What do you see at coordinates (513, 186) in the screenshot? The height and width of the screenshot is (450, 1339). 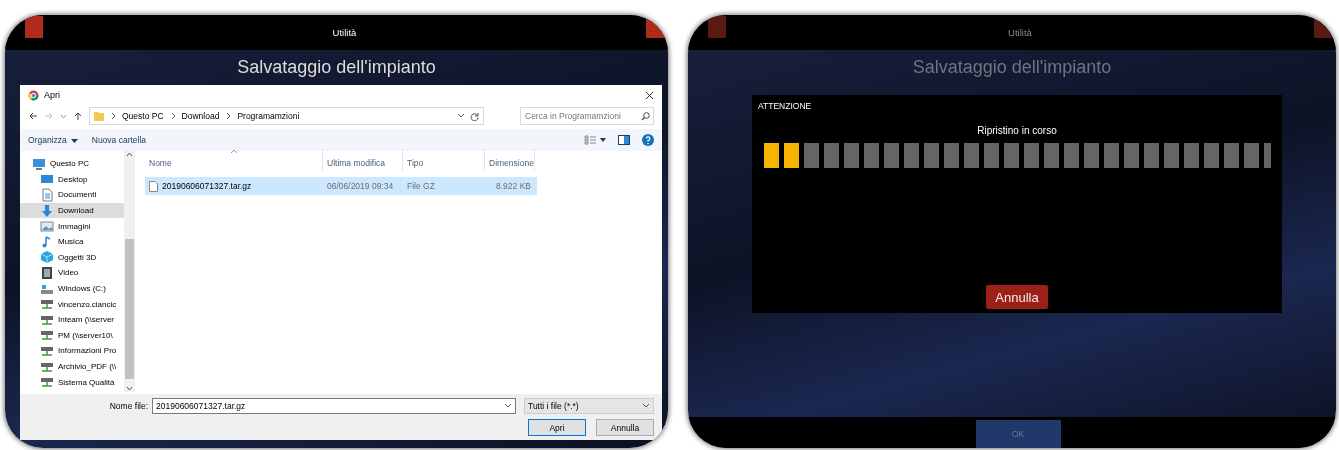 I see `file-cell: 8.922 KB` at bounding box center [513, 186].